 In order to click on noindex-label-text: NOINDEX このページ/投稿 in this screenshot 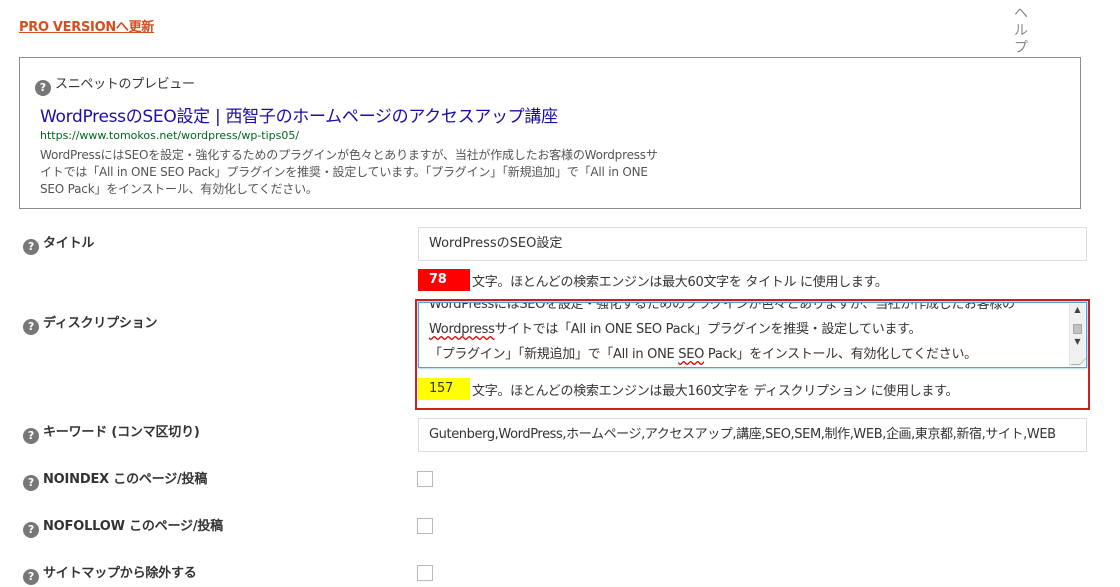, I will do `click(125, 479)`.